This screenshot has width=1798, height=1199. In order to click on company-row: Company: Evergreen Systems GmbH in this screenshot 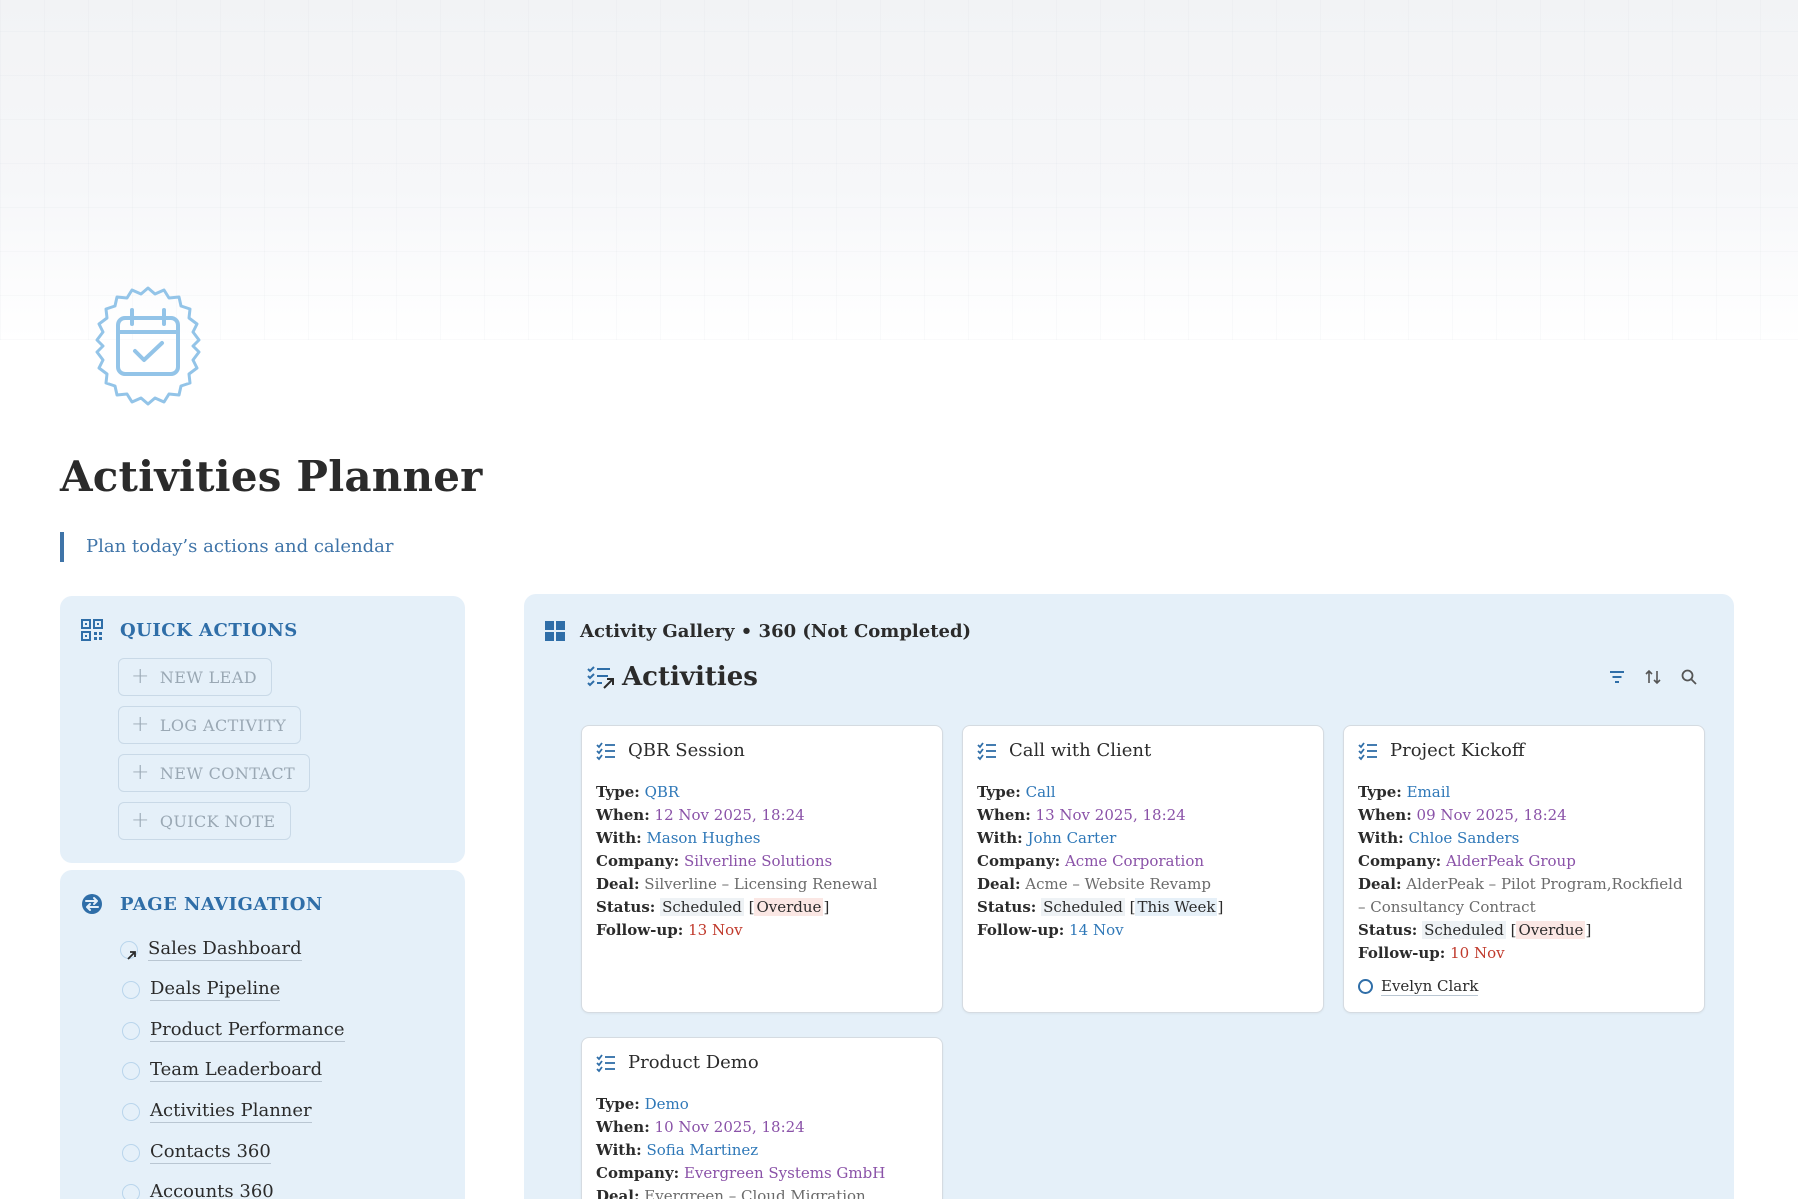, I will do `click(741, 1173)`.